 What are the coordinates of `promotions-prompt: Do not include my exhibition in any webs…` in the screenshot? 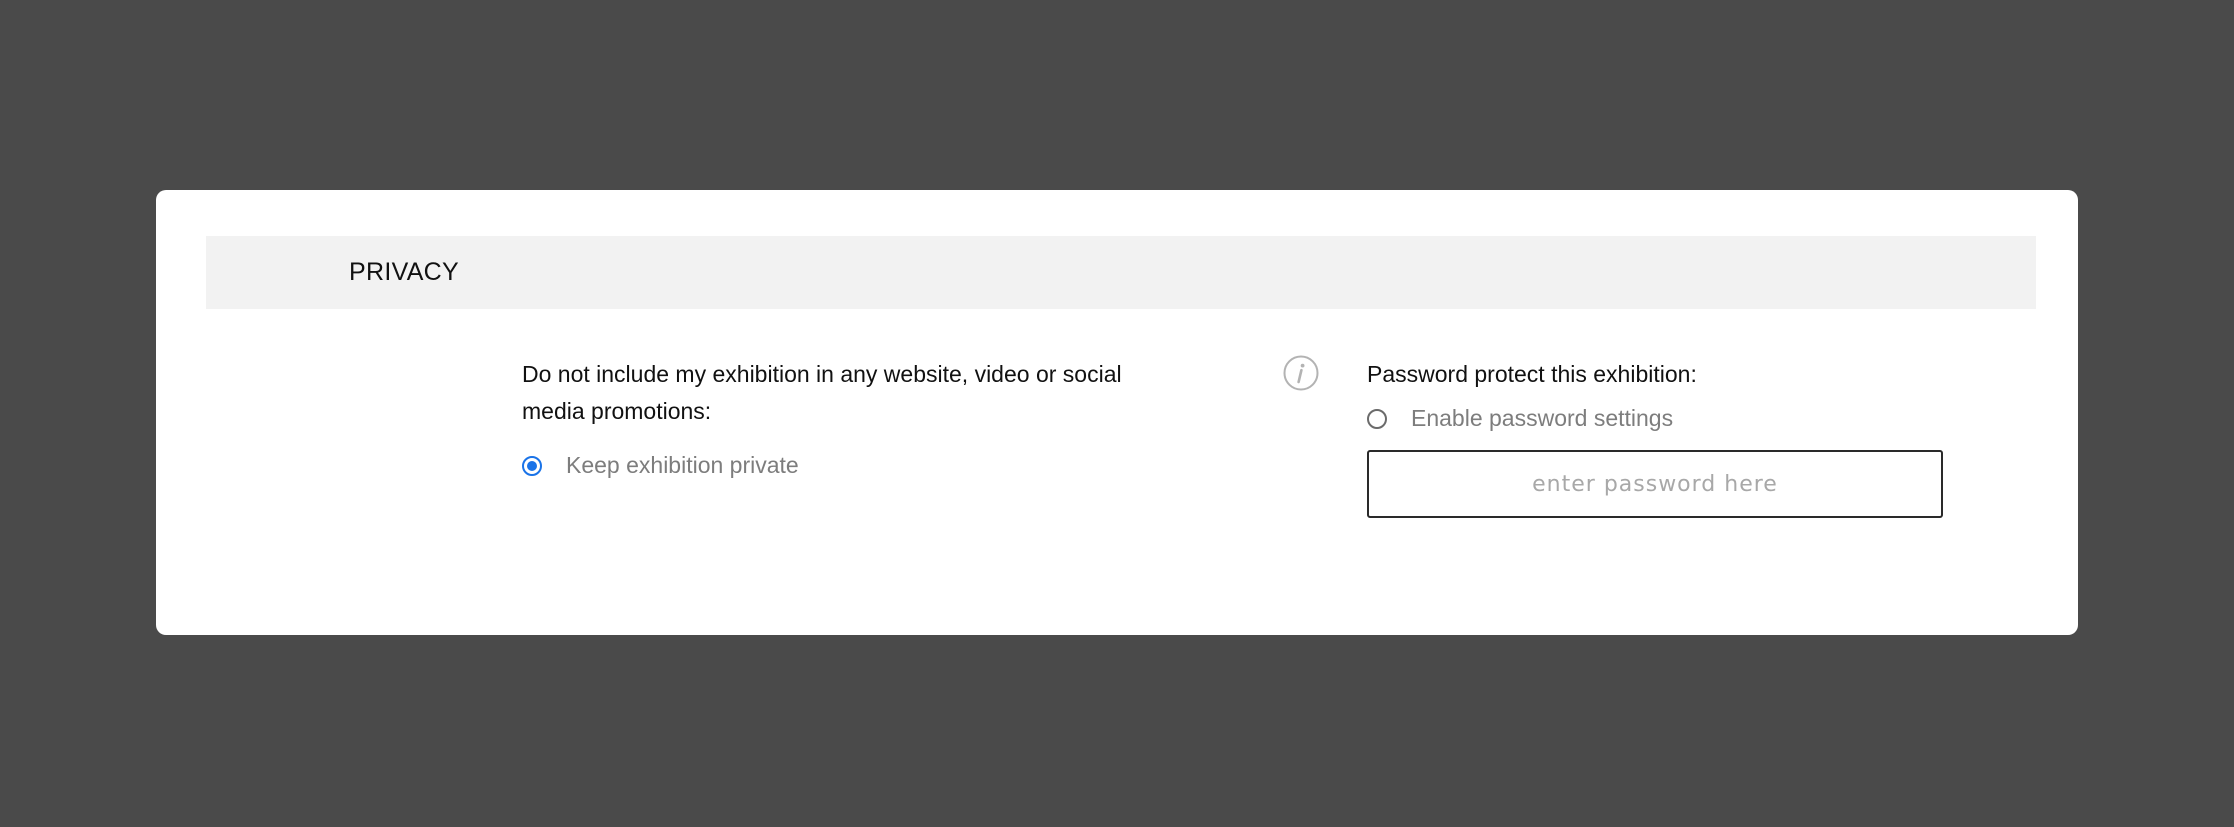 It's located at (822, 392).